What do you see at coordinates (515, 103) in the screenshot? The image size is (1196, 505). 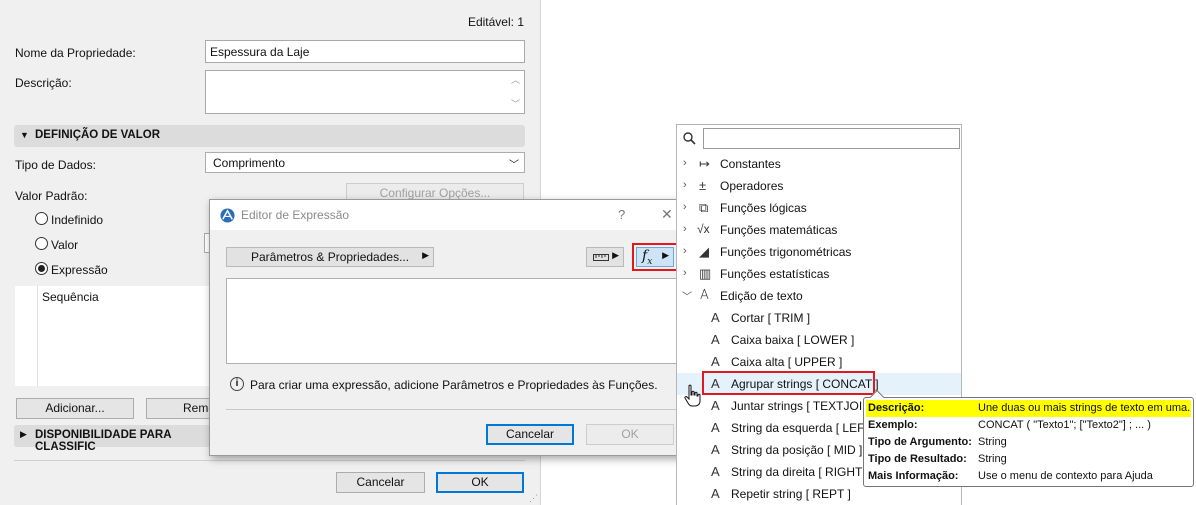 I see `scroll-down-icon: ﹀` at bounding box center [515, 103].